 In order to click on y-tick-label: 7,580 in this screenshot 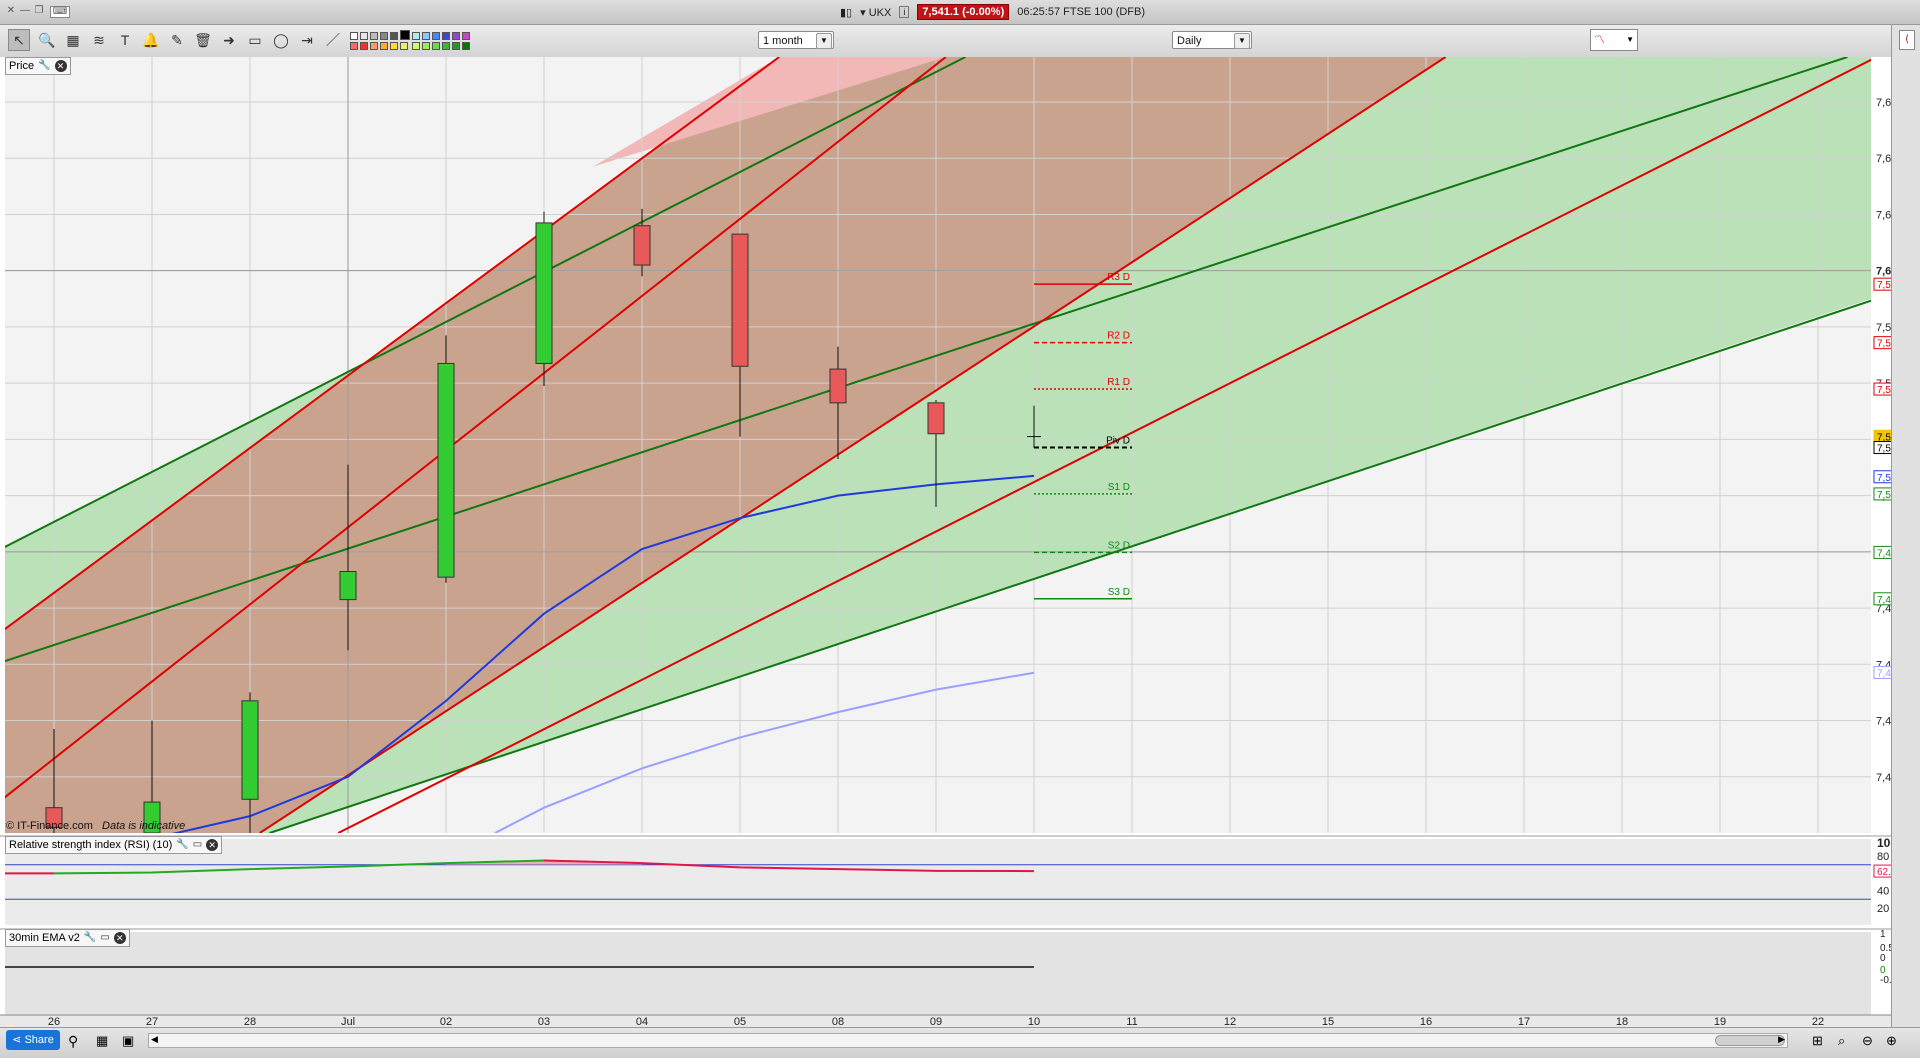, I will do `click(1883, 328)`.